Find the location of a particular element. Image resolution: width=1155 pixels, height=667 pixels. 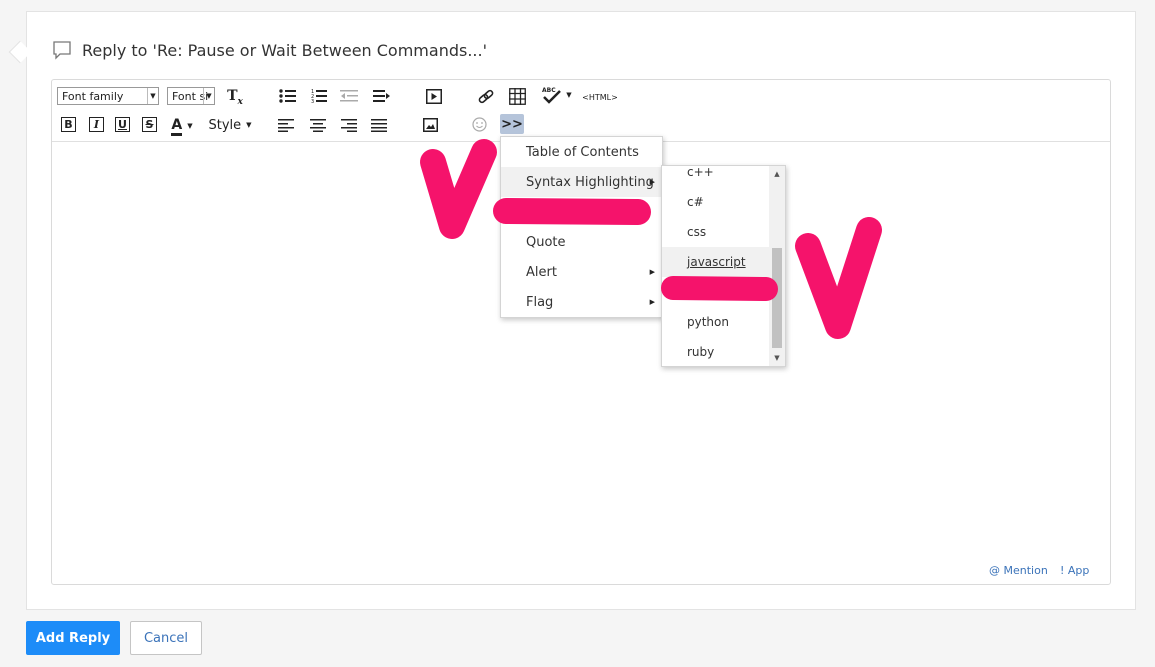

scroll-up-arrow-icon: ▲ is located at coordinates (777, 174).